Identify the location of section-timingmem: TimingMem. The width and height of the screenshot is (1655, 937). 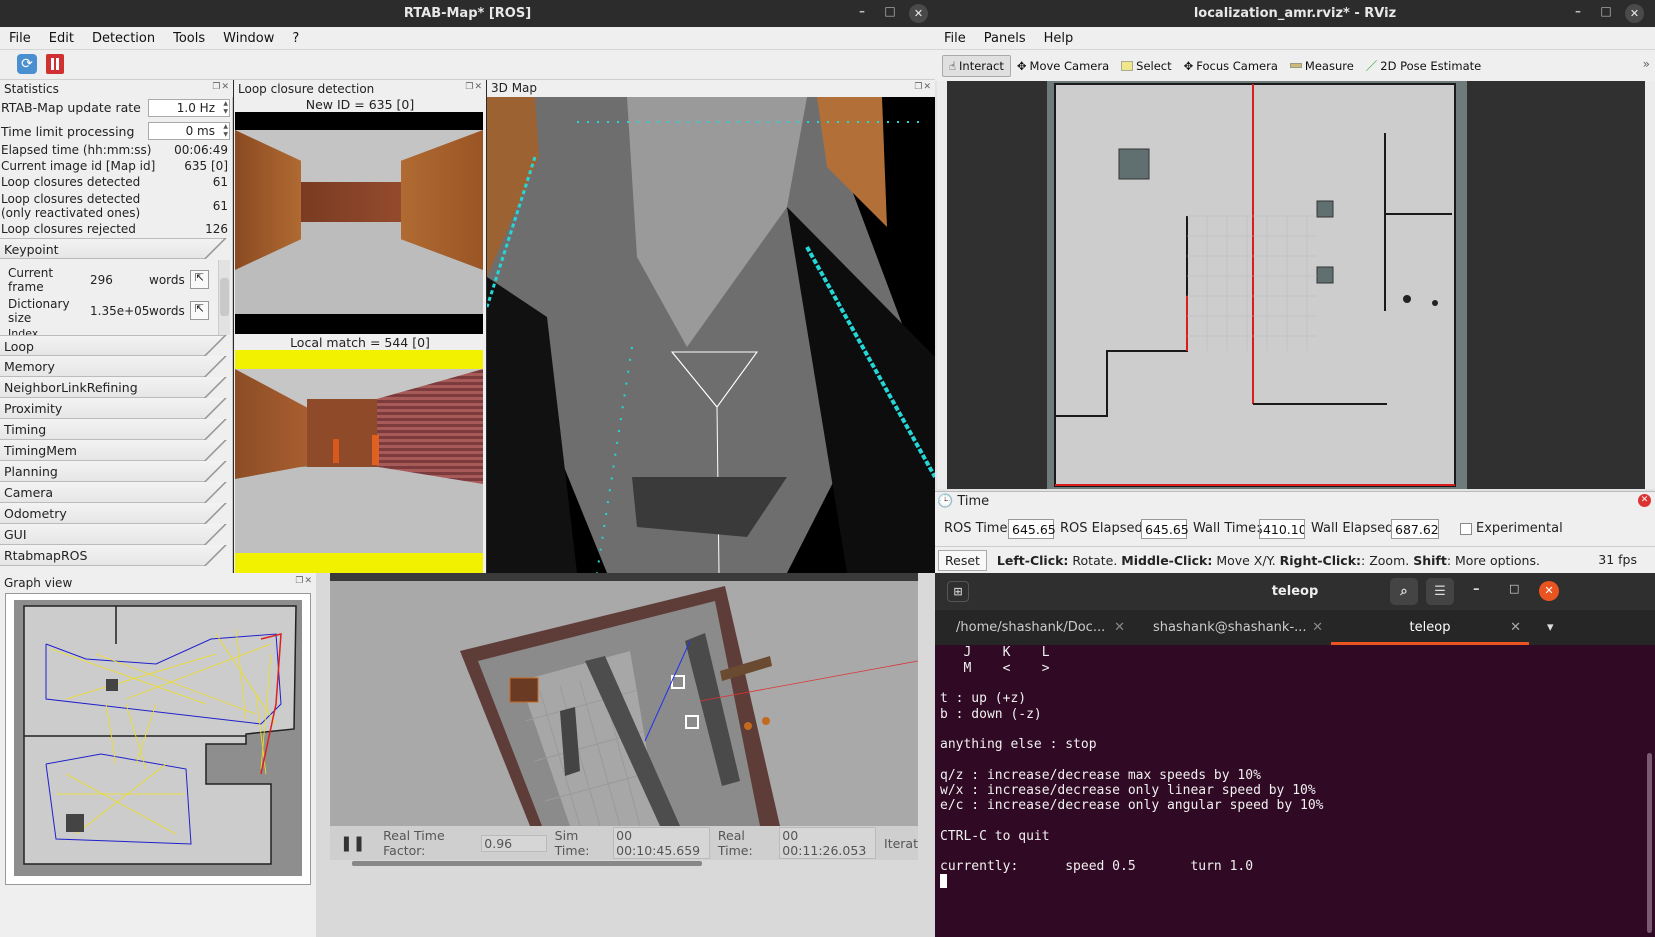
(116, 450).